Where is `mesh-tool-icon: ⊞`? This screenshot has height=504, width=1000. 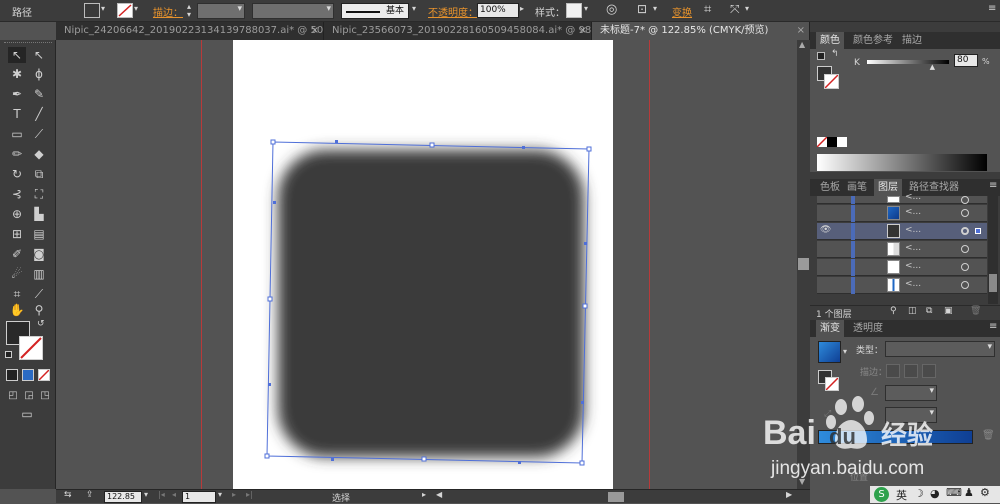 mesh-tool-icon: ⊞ is located at coordinates (17, 234).